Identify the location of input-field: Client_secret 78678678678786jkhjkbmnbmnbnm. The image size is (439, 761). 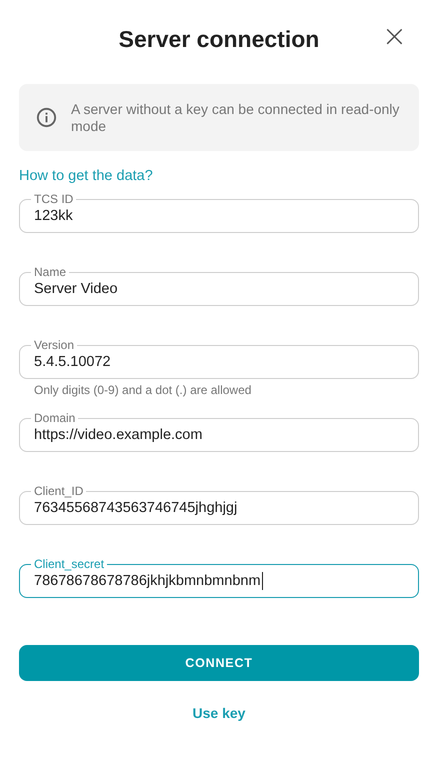
(219, 578).